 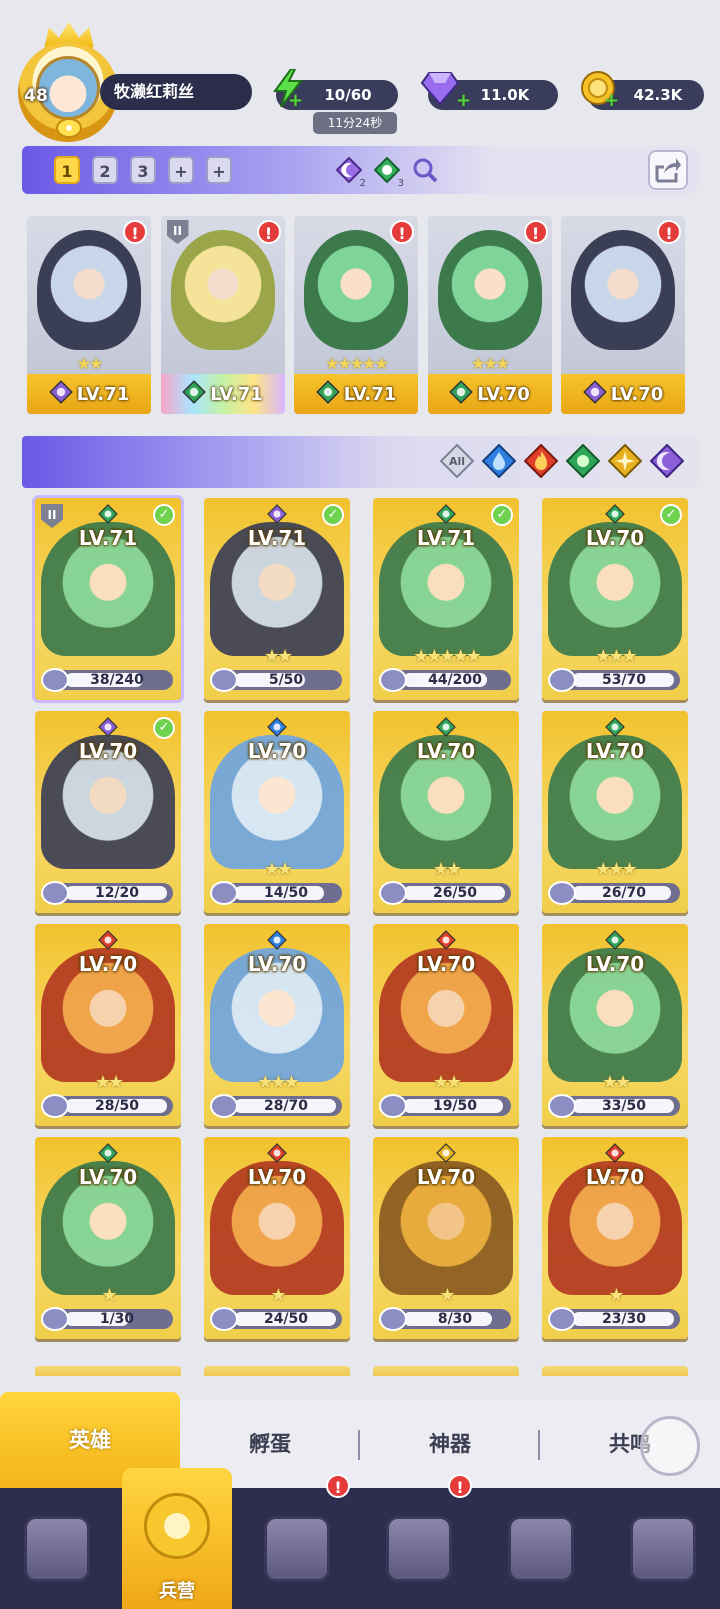 I want to click on rainbow-element-icon, so click(x=194, y=394).